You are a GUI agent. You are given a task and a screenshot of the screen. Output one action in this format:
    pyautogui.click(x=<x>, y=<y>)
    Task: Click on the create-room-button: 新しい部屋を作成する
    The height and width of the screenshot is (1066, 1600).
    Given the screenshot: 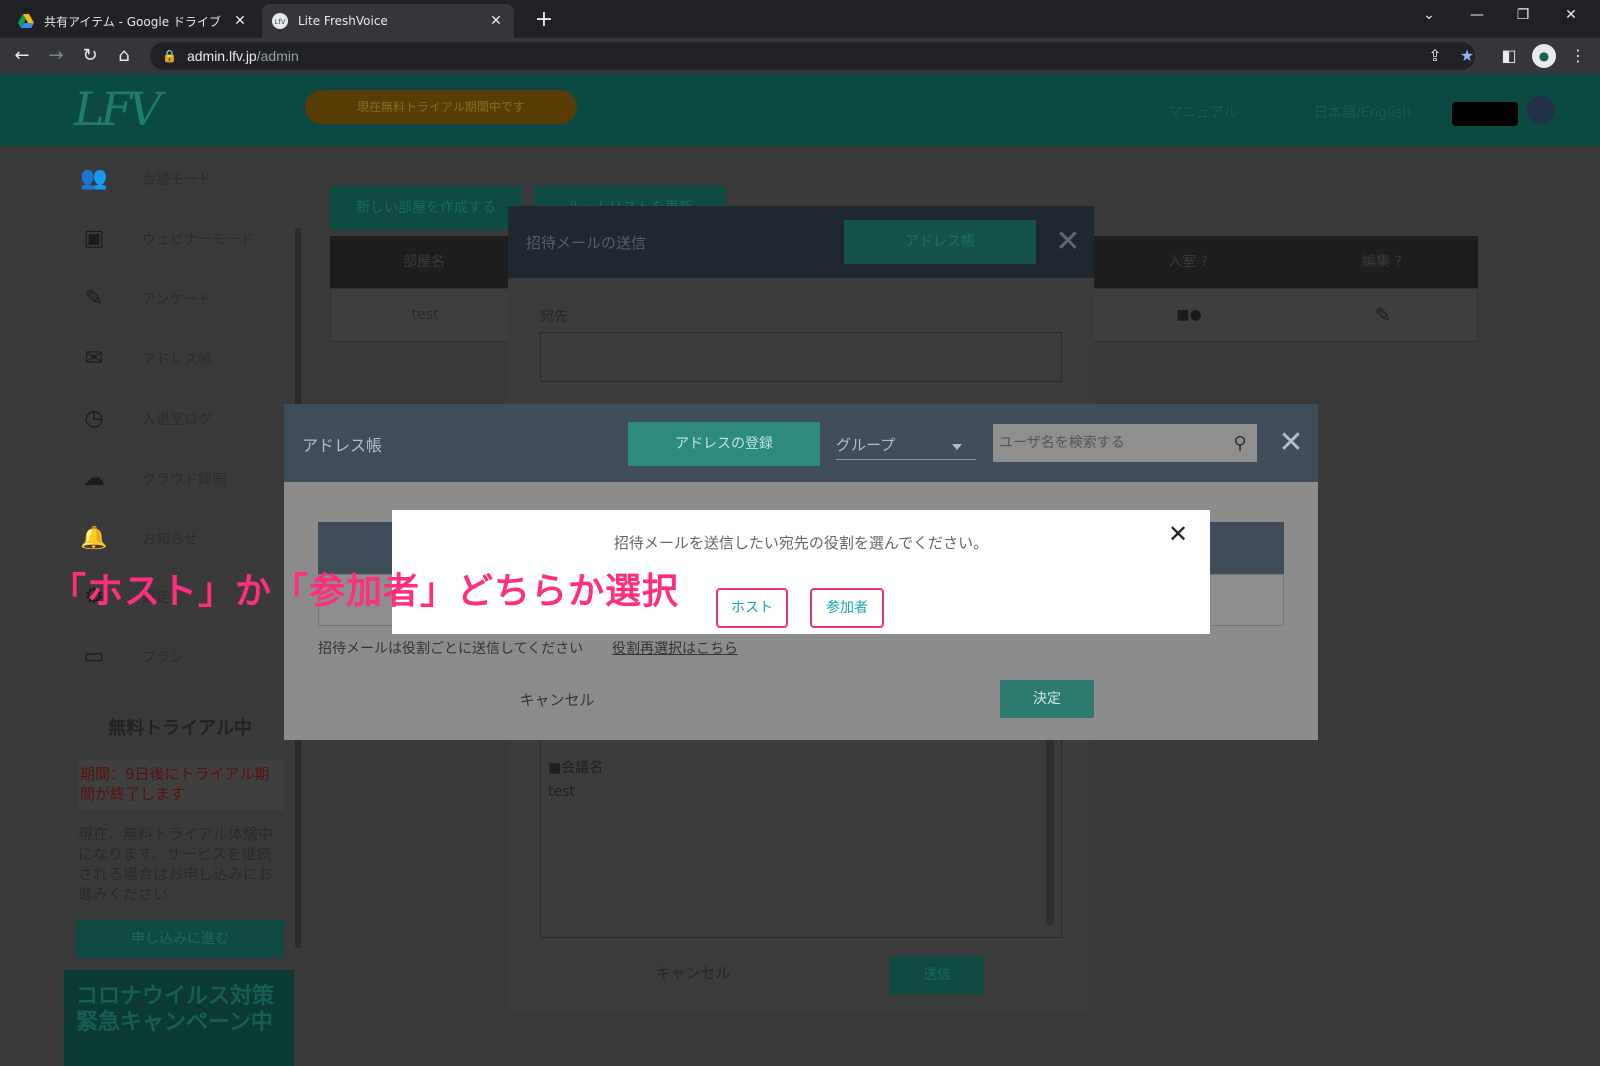 What is the action you would take?
    pyautogui.click(x=426, y=208)
    